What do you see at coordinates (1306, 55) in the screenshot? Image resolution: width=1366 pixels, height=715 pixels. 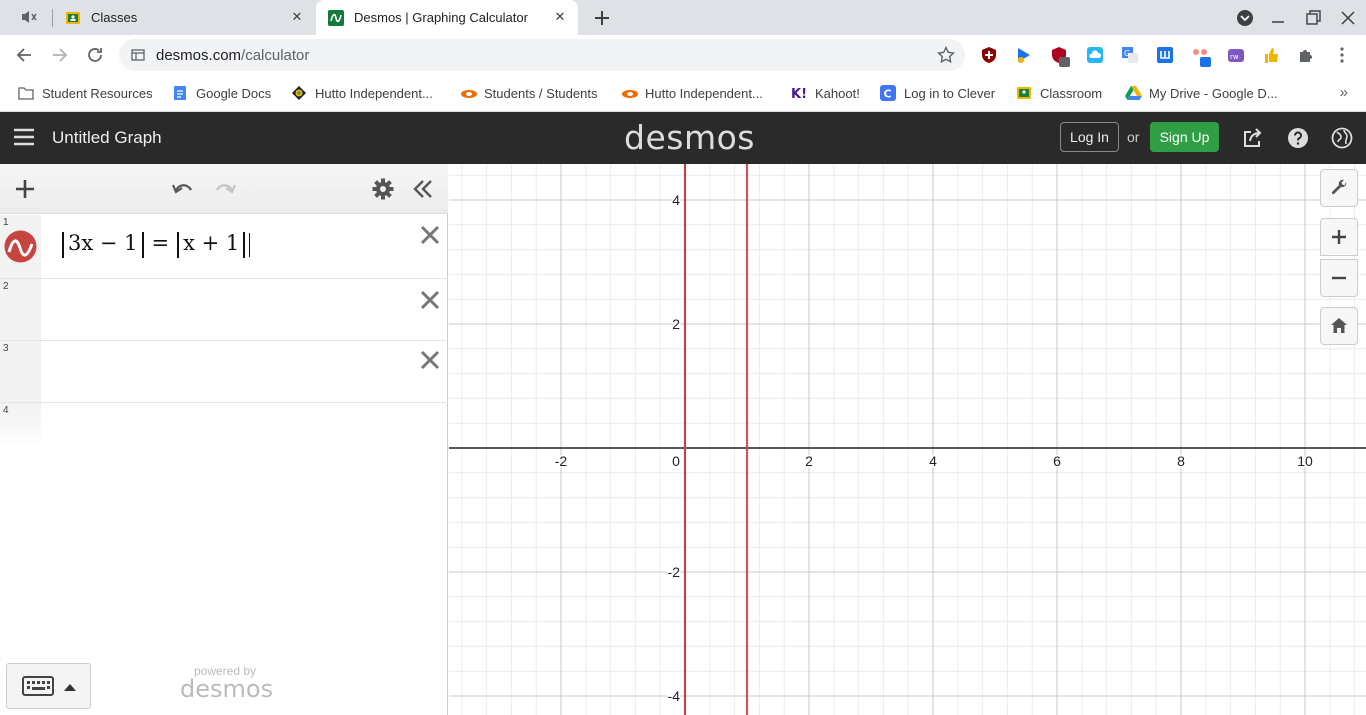 I see `extensions-puzzle-icon` at bounding box center [1306, 55].